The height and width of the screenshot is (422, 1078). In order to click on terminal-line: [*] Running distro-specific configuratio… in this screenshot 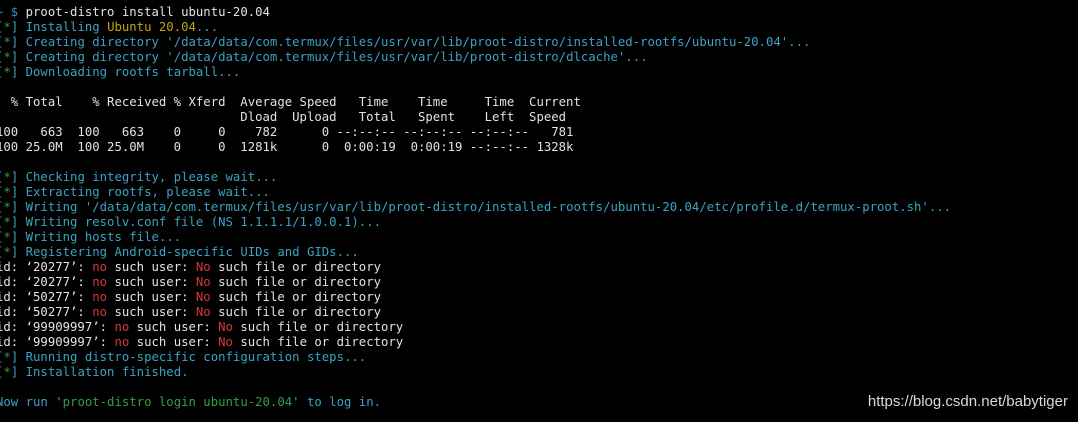, I will do `click(183, 357)`.